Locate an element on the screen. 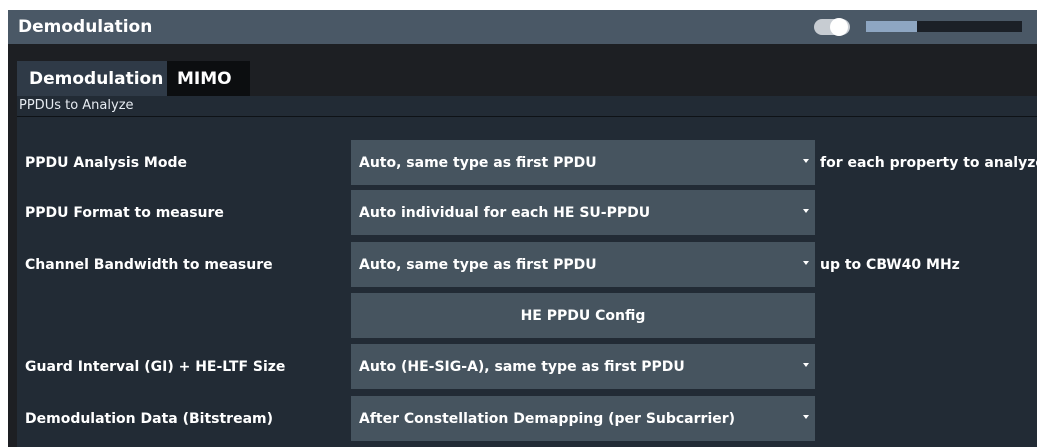 Image resolution: width=1037 pixels, height=447 pixels. channel-bandwidth-label: Channel Bandwidth to measure is located at coordinates (149, 264).